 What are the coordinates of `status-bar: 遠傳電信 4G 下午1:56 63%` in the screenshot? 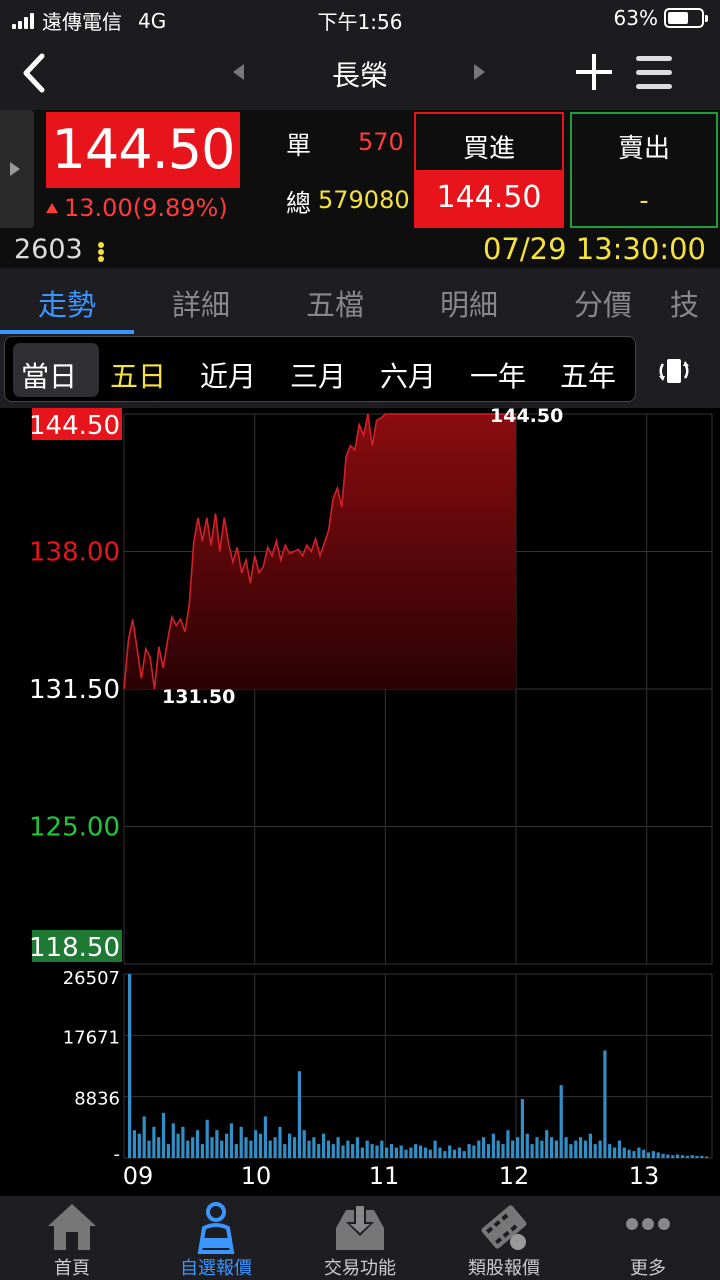 It's located at (360, 18).